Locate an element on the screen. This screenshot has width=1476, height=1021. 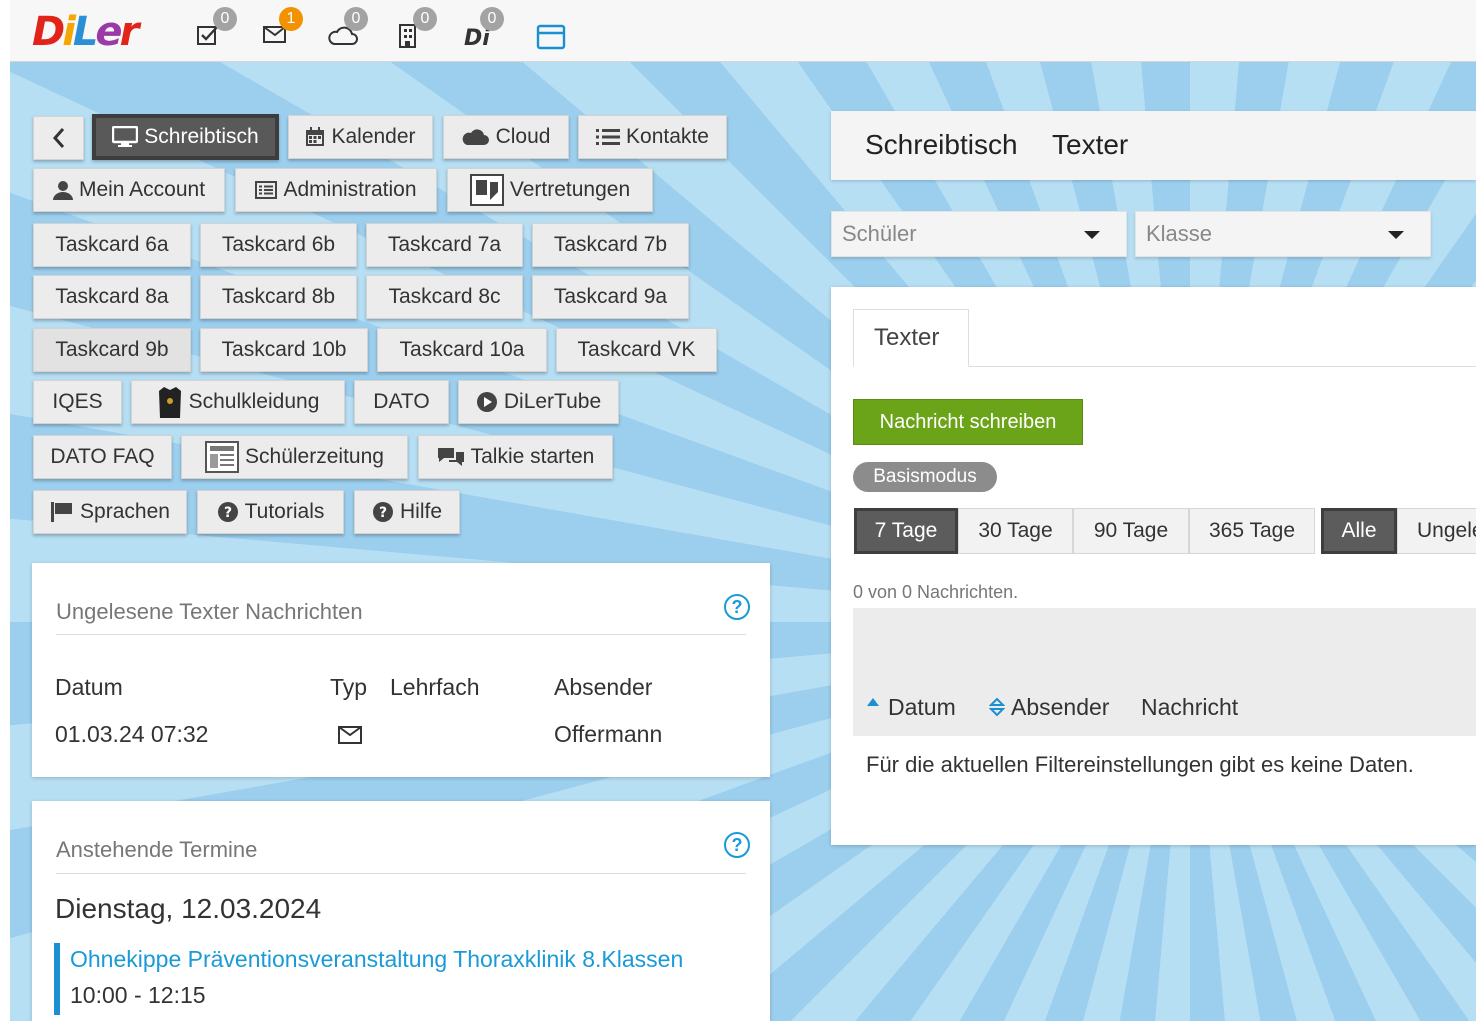
nav-hilfe-label: Hilfe is located at coordinates (420, 511).